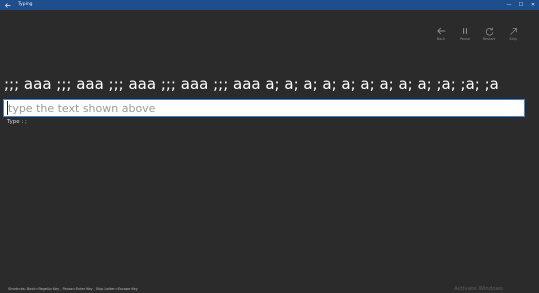  Describe the element at coordinates (489, 31) in the screenshot. I see `restart-icon` at that location.